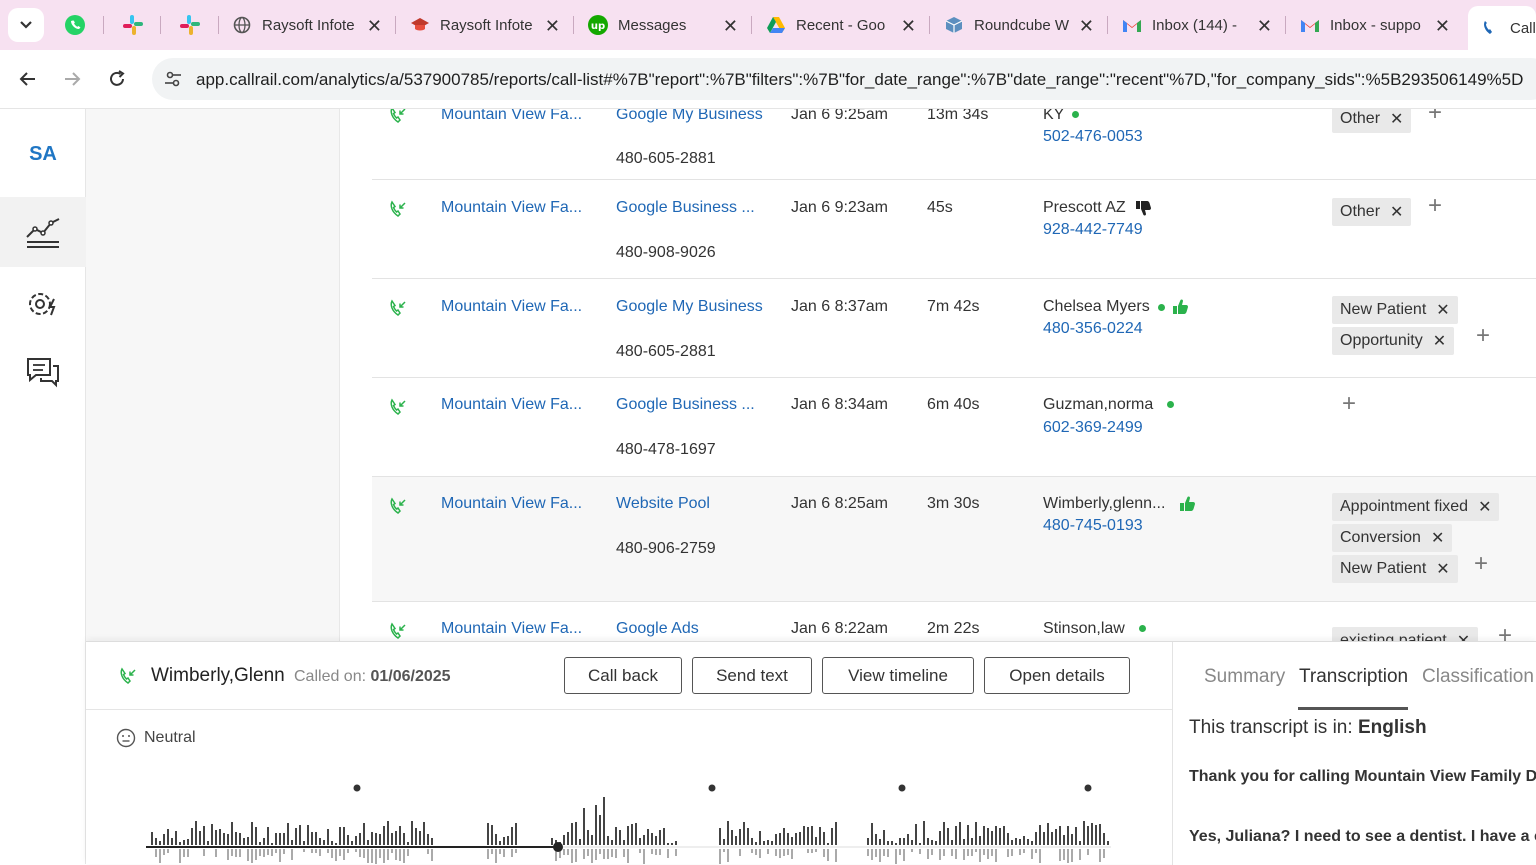 This screenshot has height=865, width=1536. I want to click on reload-button, so click(117, 79).